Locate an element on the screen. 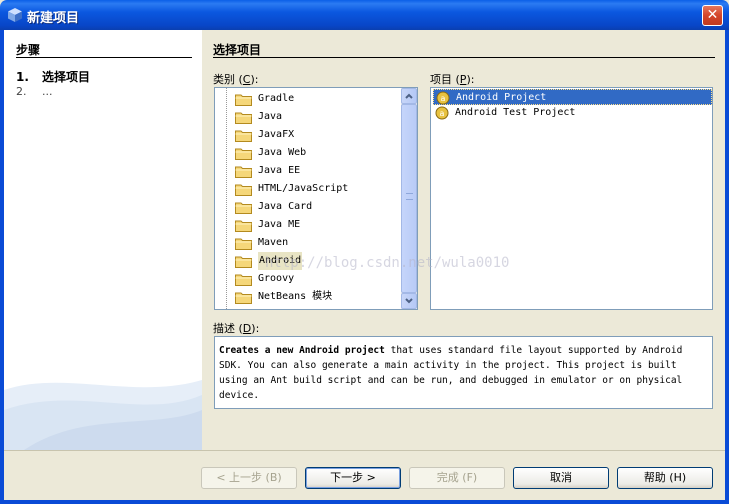  next-button: 下一步 > is located at coordinates (353, 478).